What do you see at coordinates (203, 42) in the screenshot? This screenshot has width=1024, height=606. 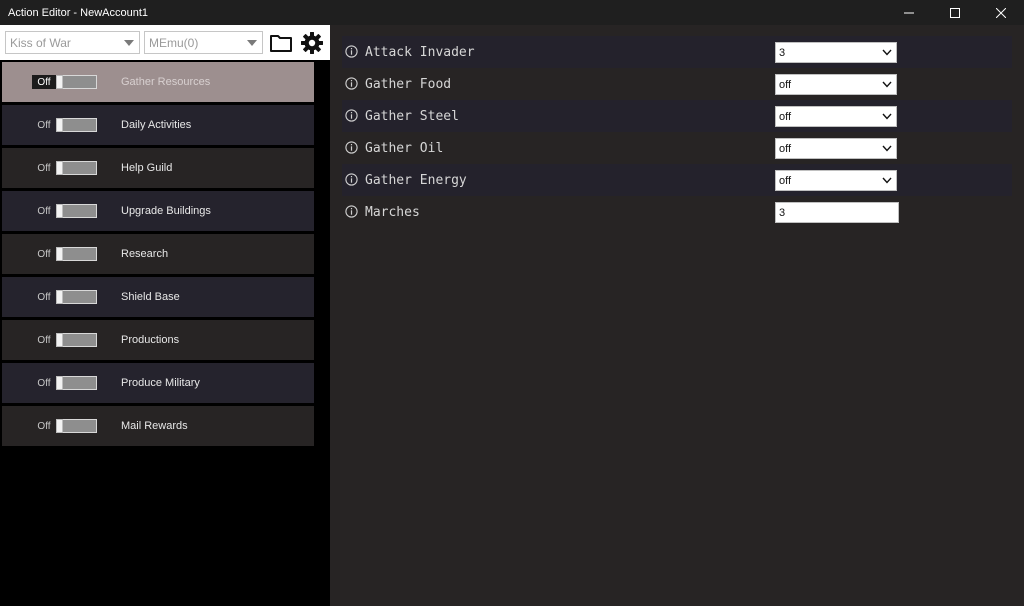 I see `emulator-select: MEmu(0)` at bounding box center [203, 42].